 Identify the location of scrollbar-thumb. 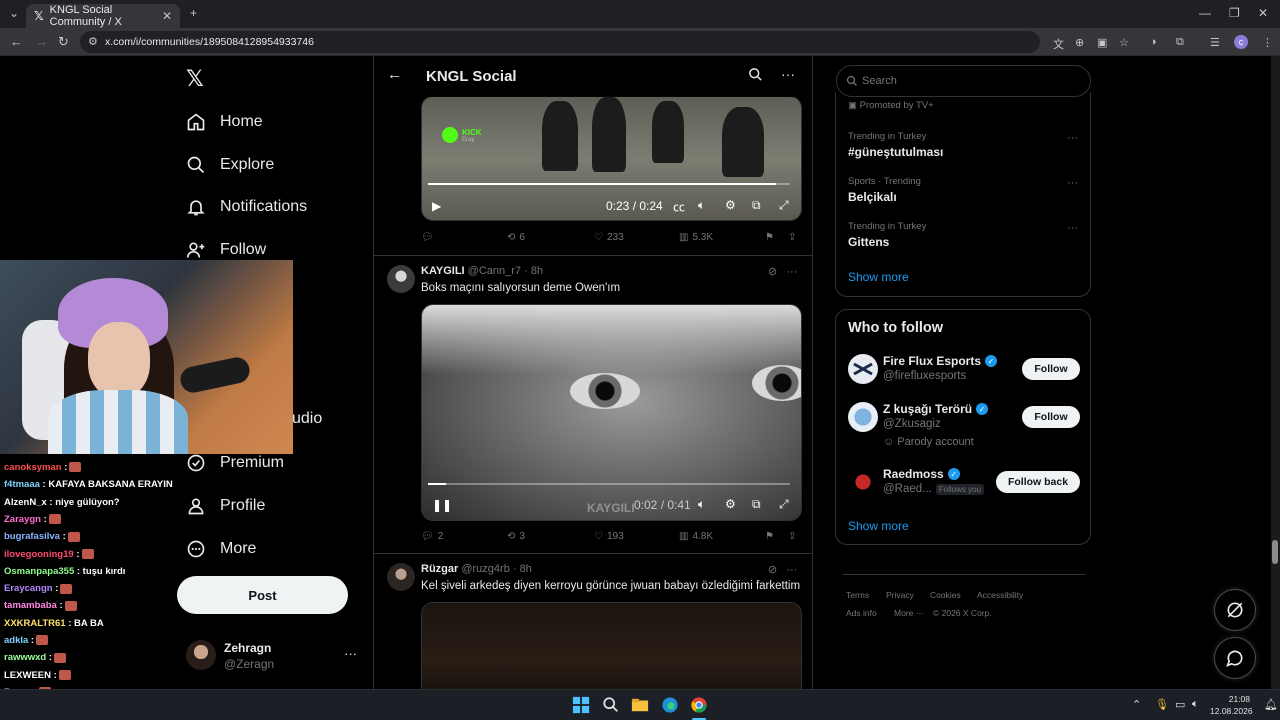
(1275, 552).